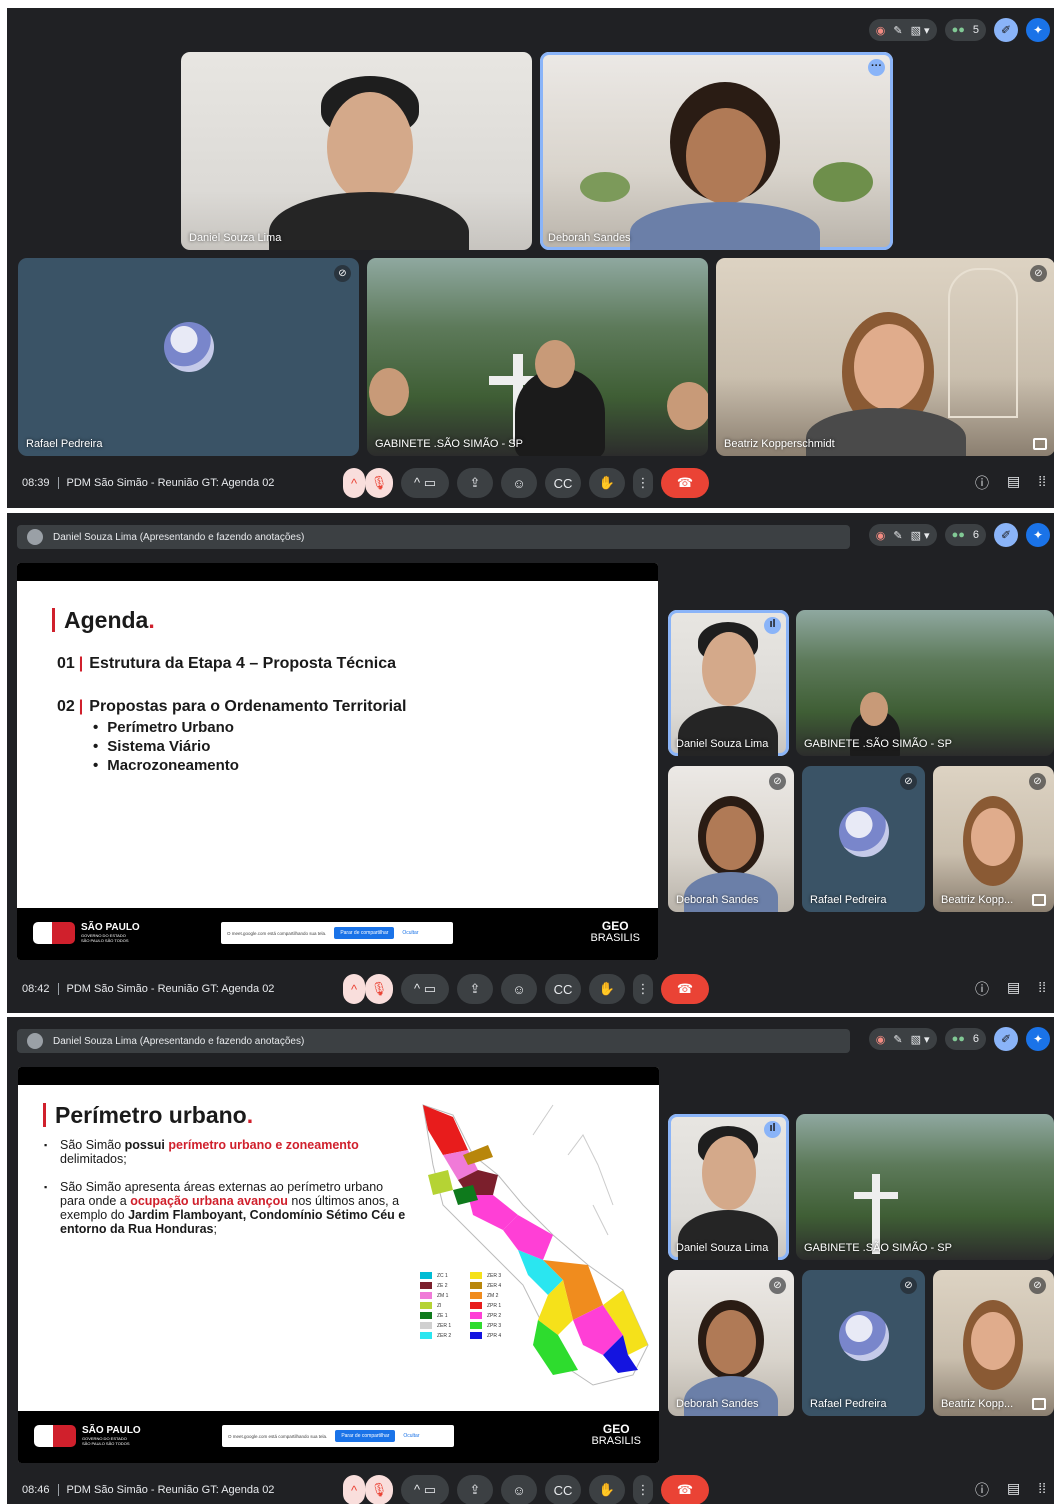  Describe the element at coordinates (958, 535) in the screenshot. I see `people-icon: ●●` at that location.